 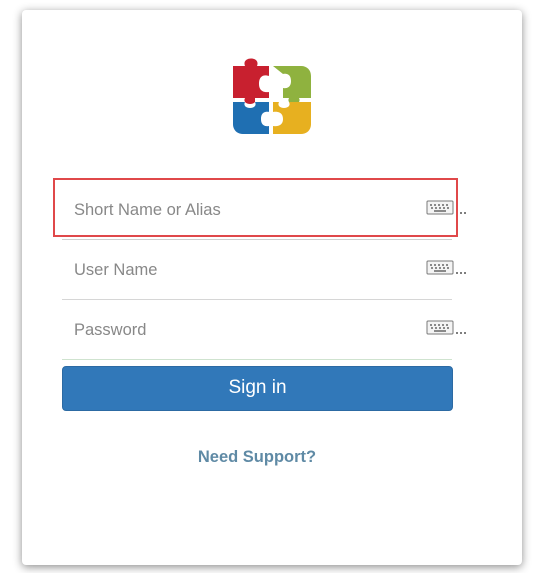 I want to click on need-support-link: Need Support?, so click(x=257, y=457).